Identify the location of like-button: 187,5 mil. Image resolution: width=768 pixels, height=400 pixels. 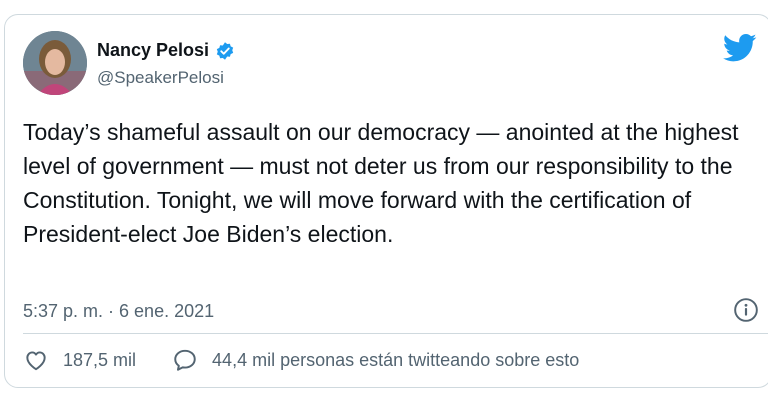
(79, 360).